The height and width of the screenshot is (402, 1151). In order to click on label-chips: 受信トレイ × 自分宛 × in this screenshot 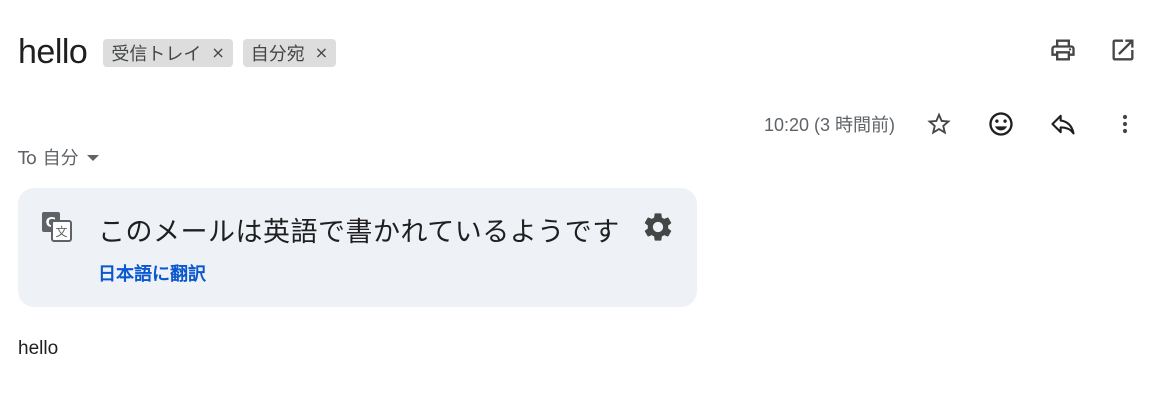, I will do `click(220, 53)`.